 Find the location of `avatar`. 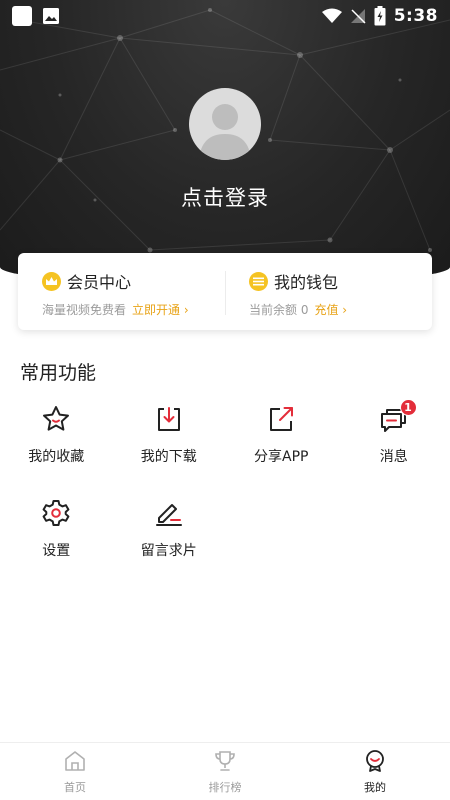

avatar is located at coordinates (225, 124).